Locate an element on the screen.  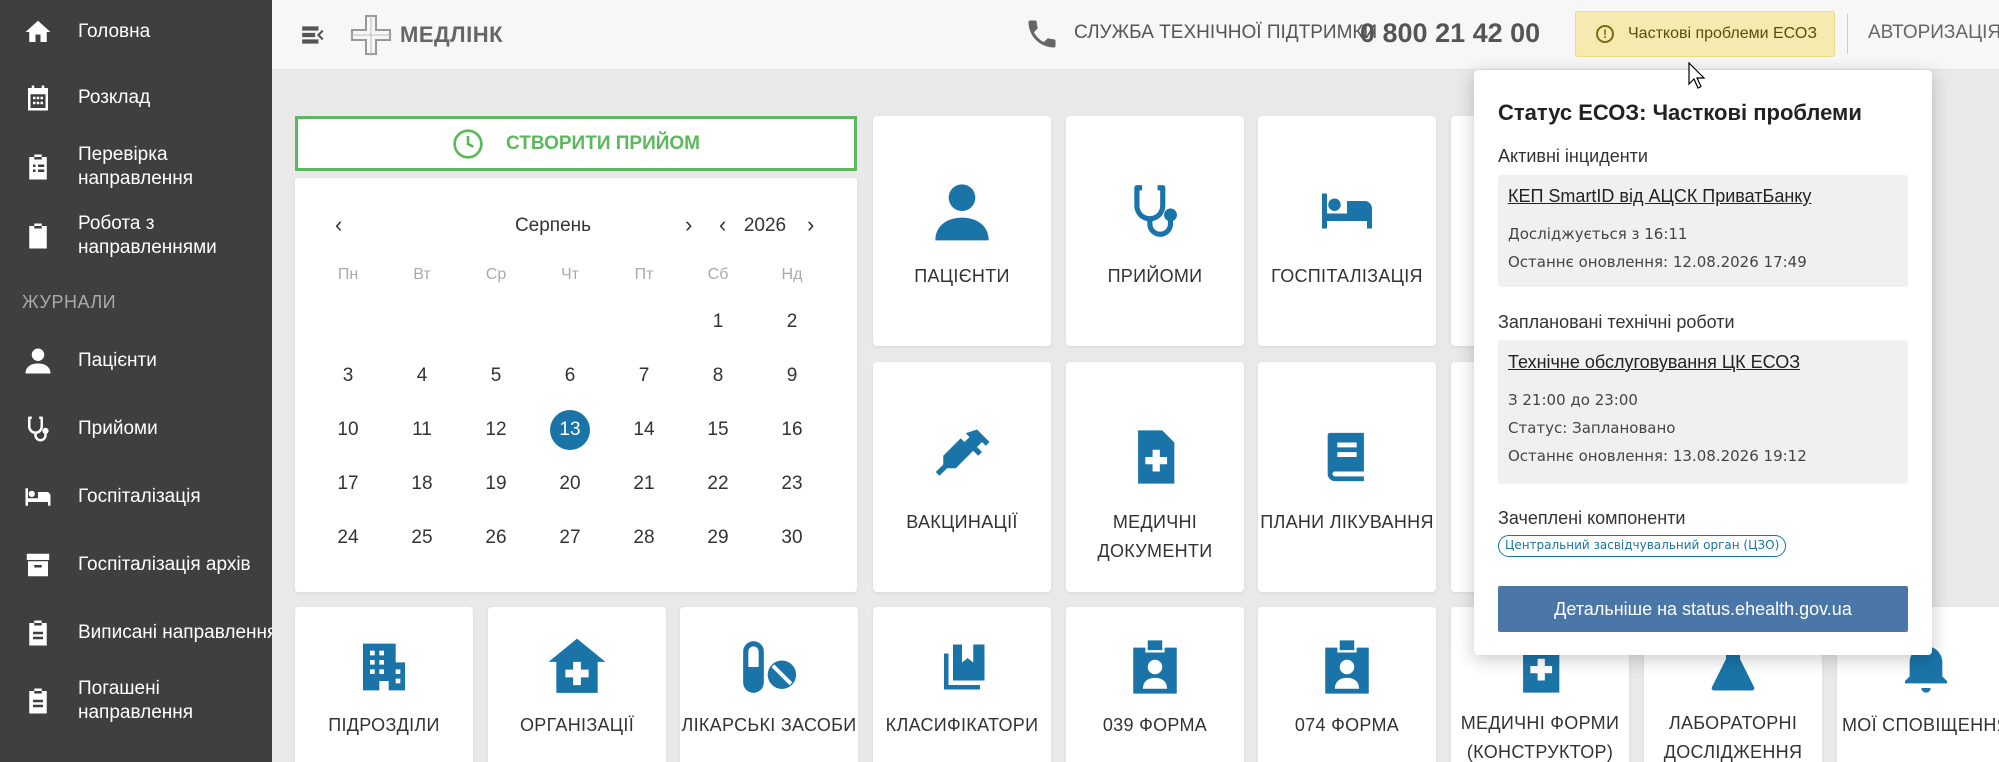
calendar-day: 24 is located at coordinates (348, 538).